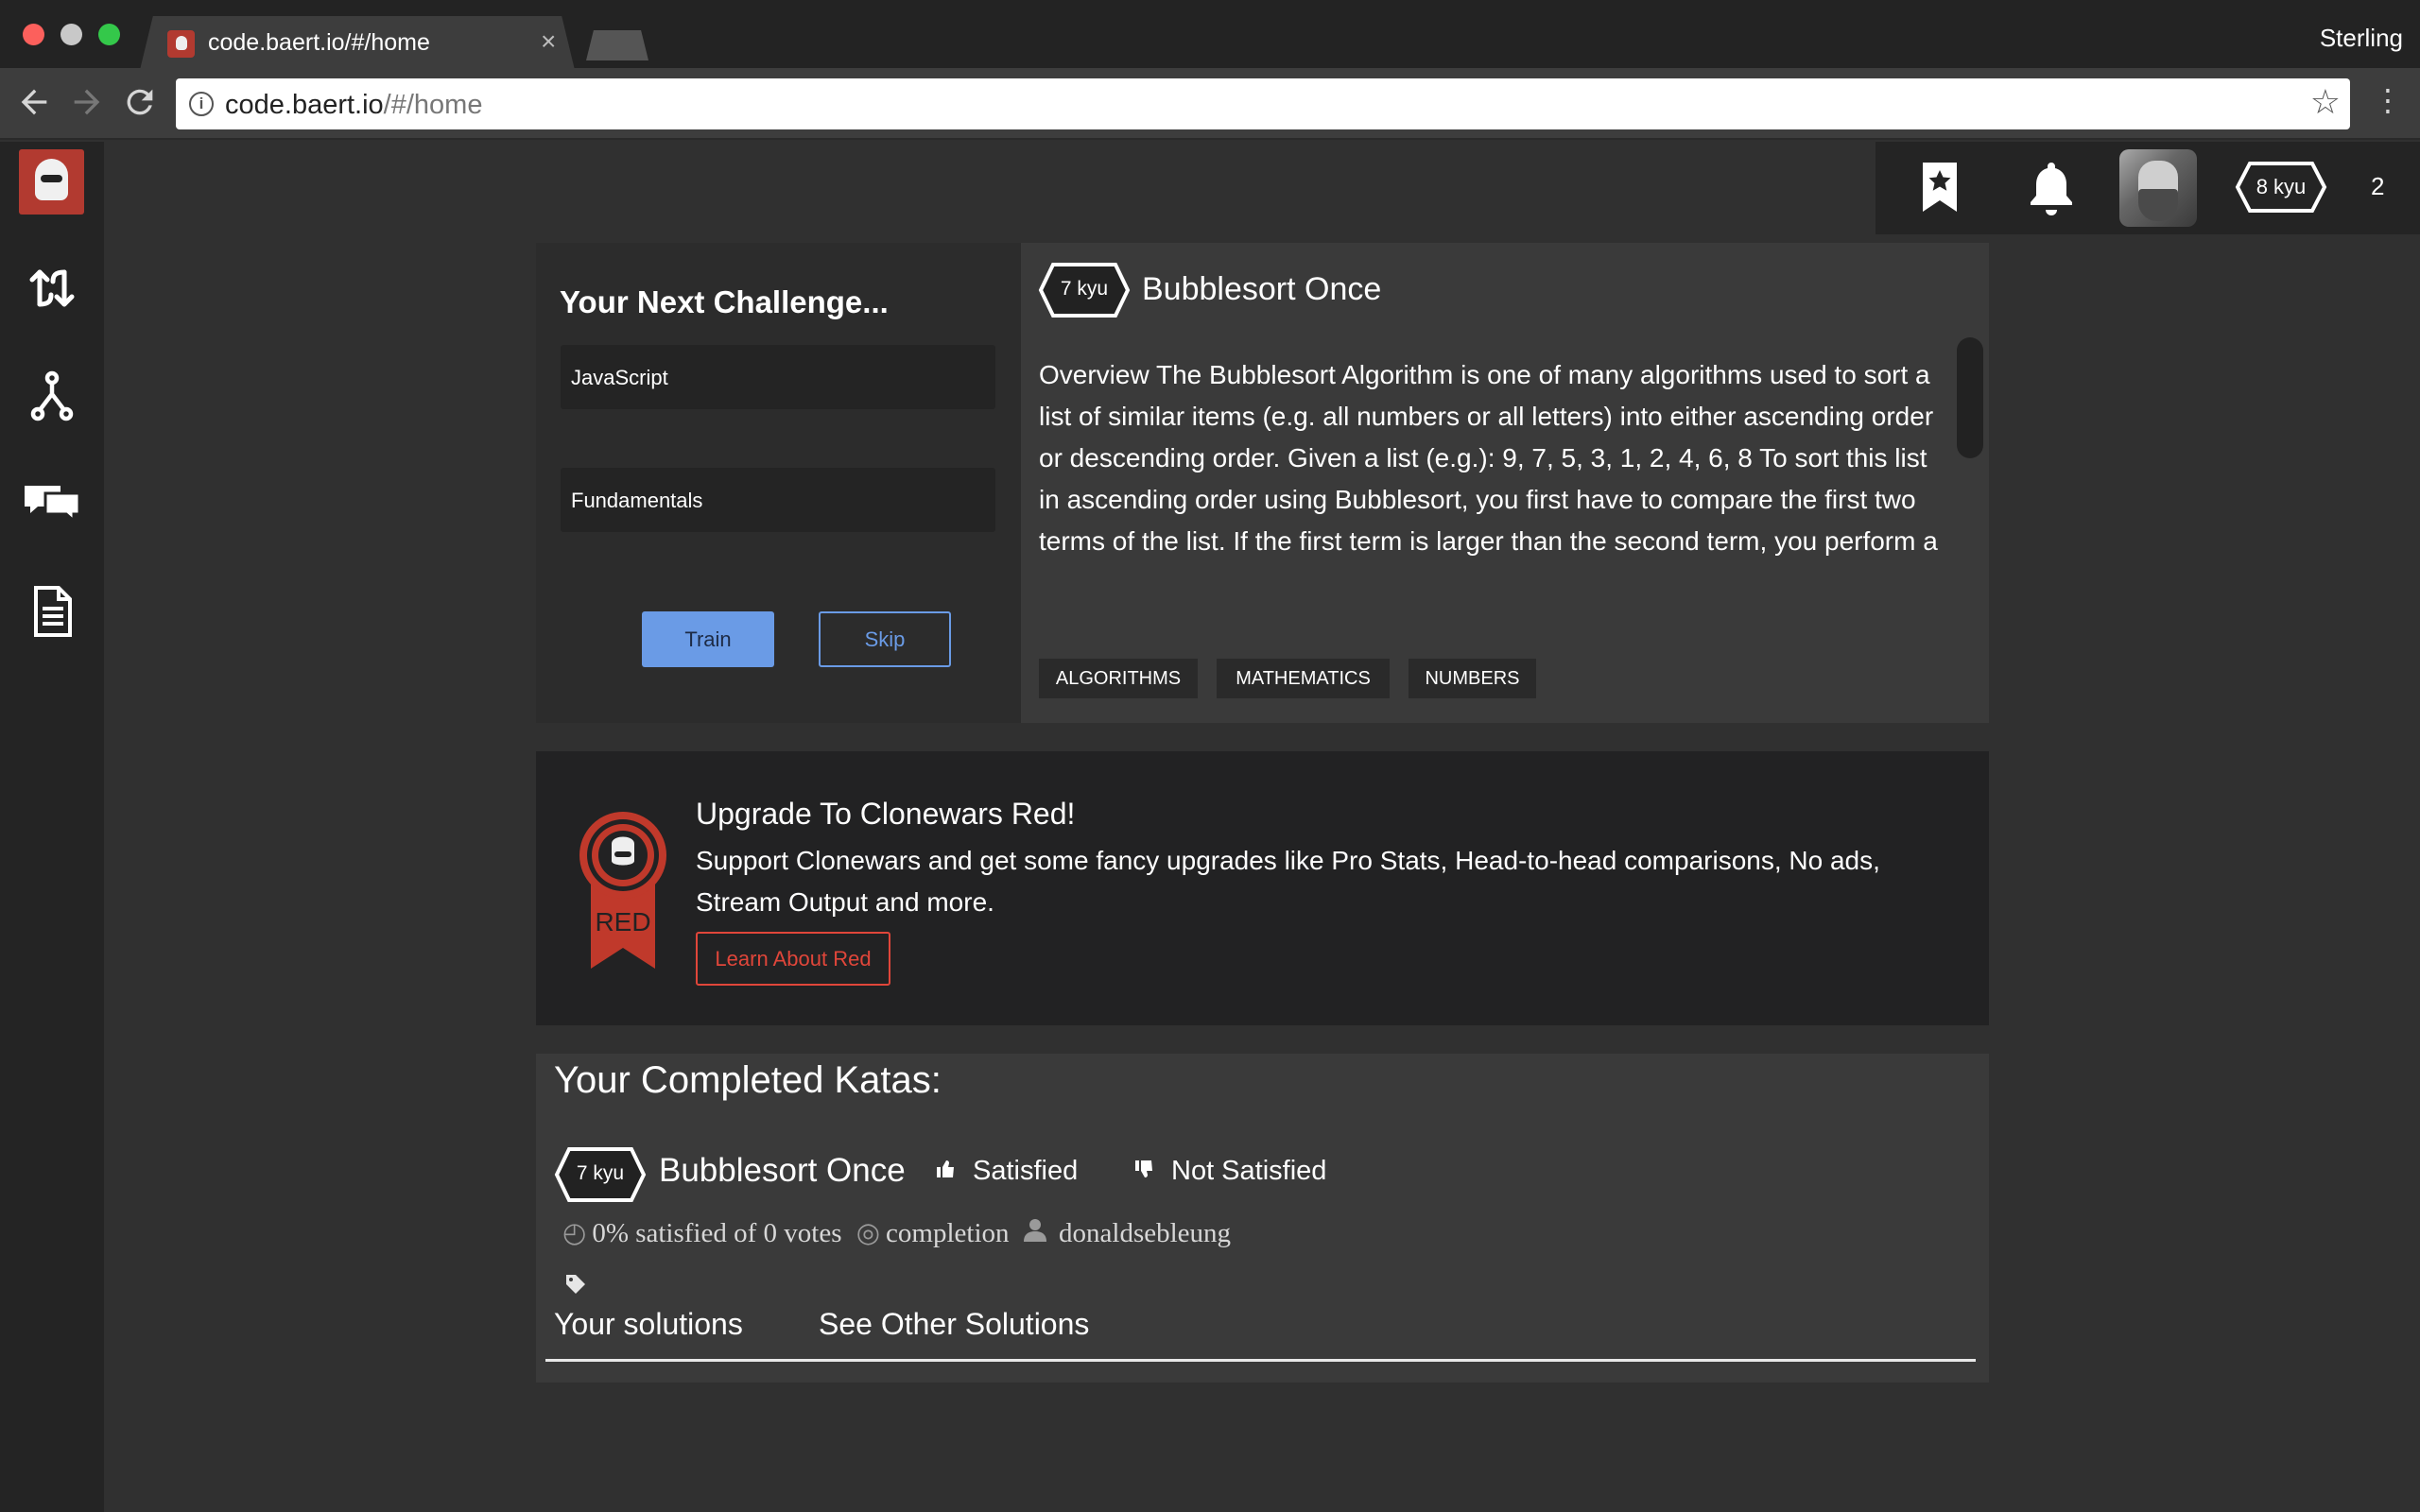 The height and width of the screenshot is (1512, 2420). Describe the element at coordinates (181, 44) in the screenshot. I see `favicon-icon` at that location.